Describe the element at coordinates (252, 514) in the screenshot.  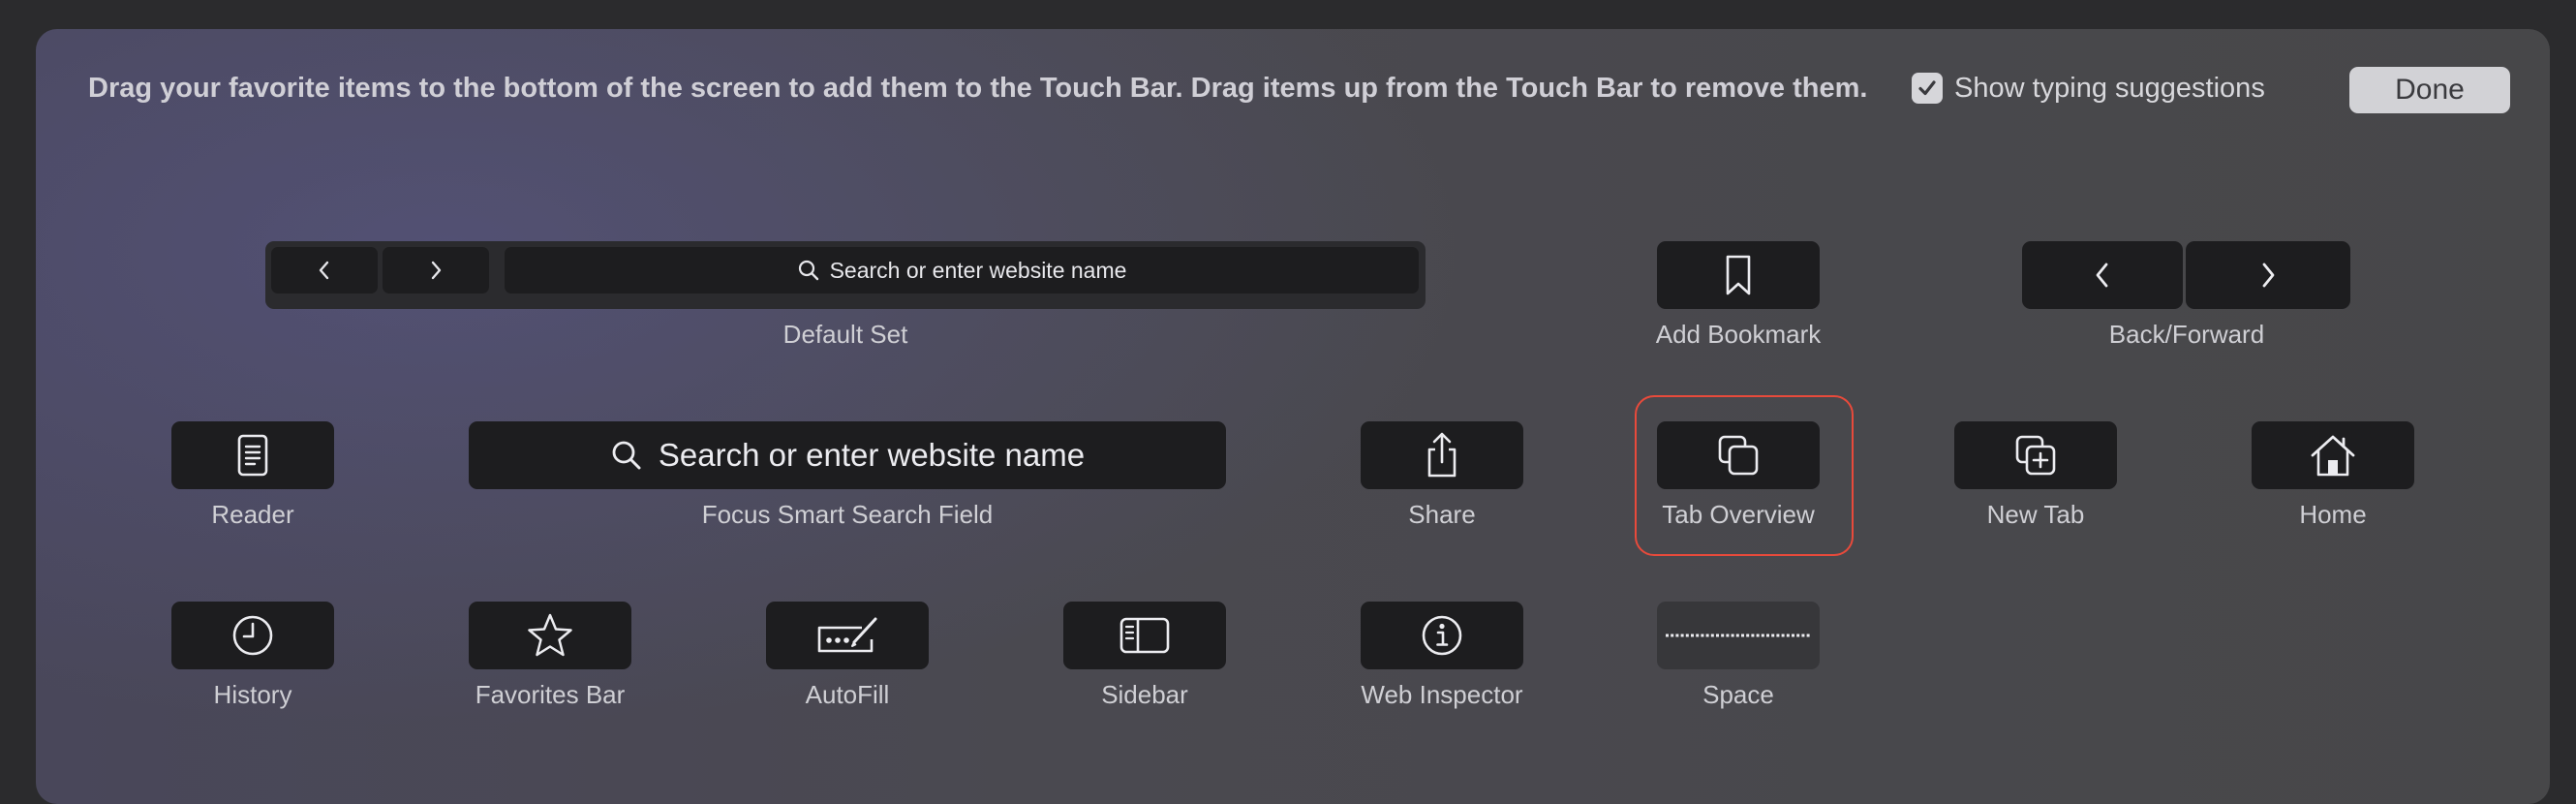
I see `reader-label: Reader` at that location.